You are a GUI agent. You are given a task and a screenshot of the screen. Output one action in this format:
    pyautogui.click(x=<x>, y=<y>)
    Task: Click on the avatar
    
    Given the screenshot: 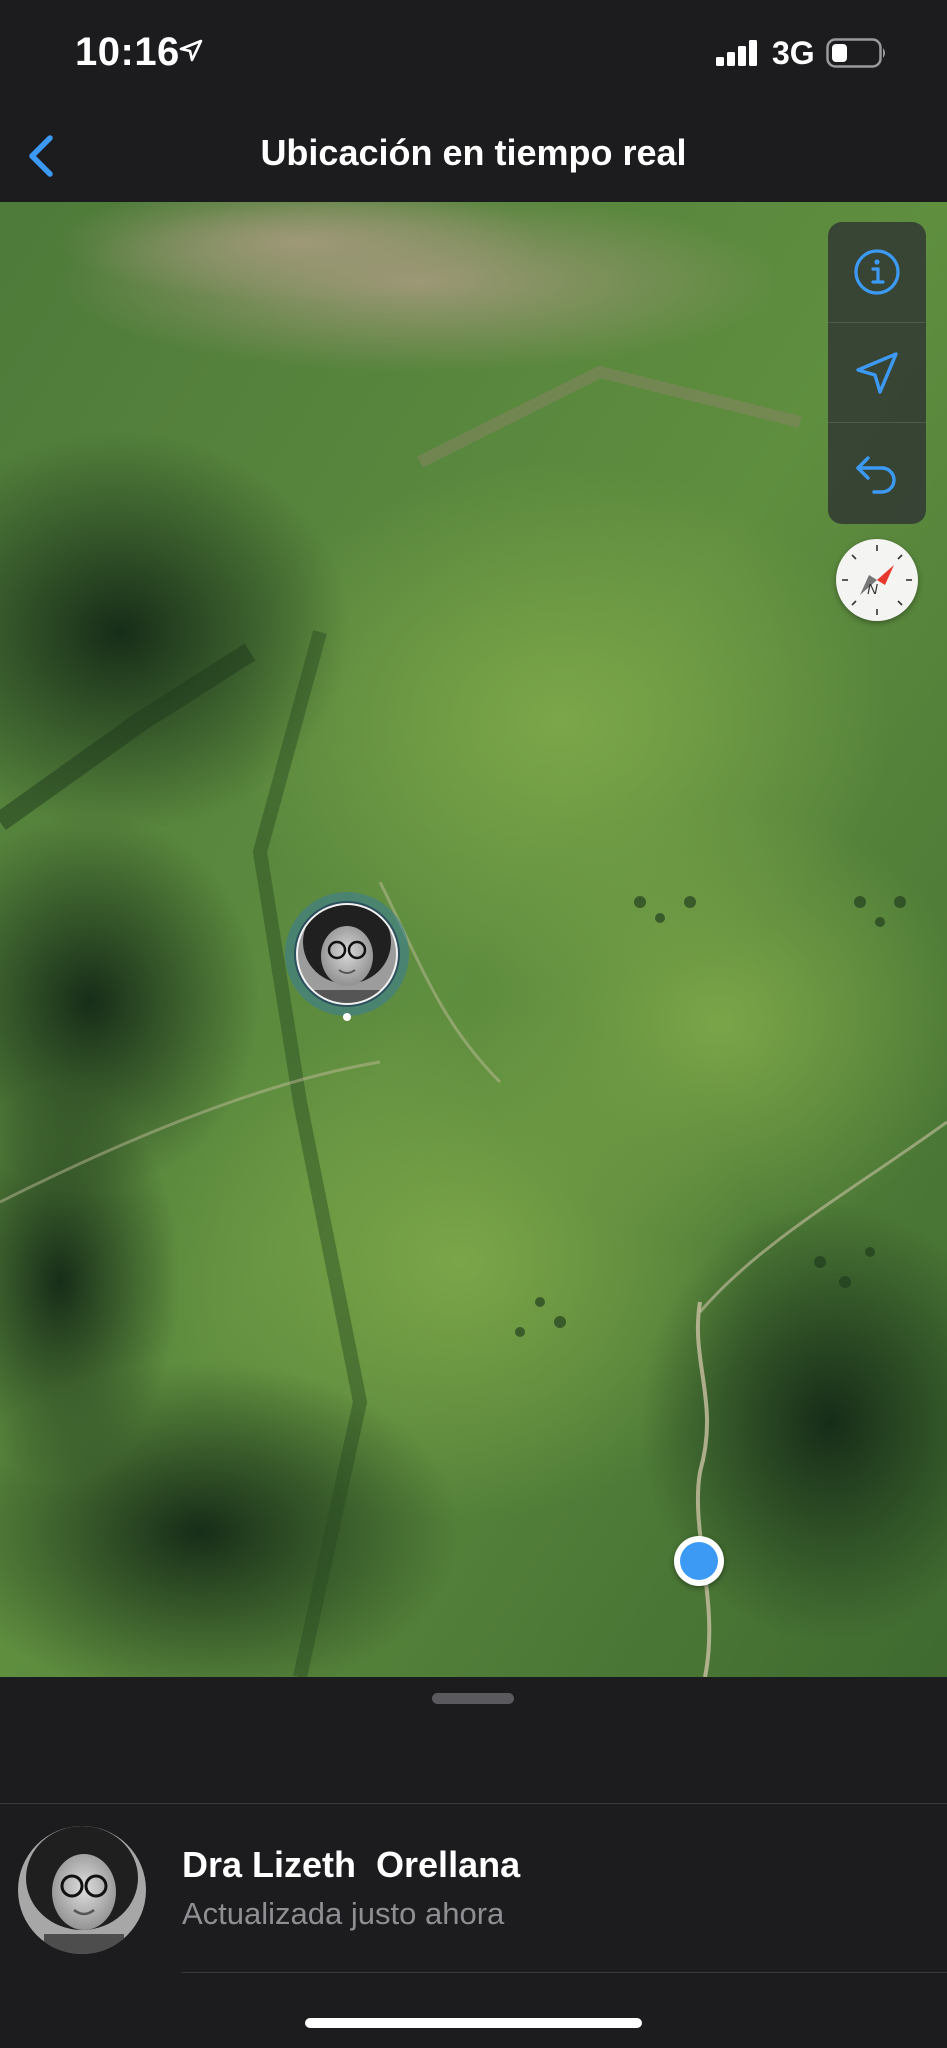 What is the action you would take?
    pyautogui.click(x=82, y=1890)
    